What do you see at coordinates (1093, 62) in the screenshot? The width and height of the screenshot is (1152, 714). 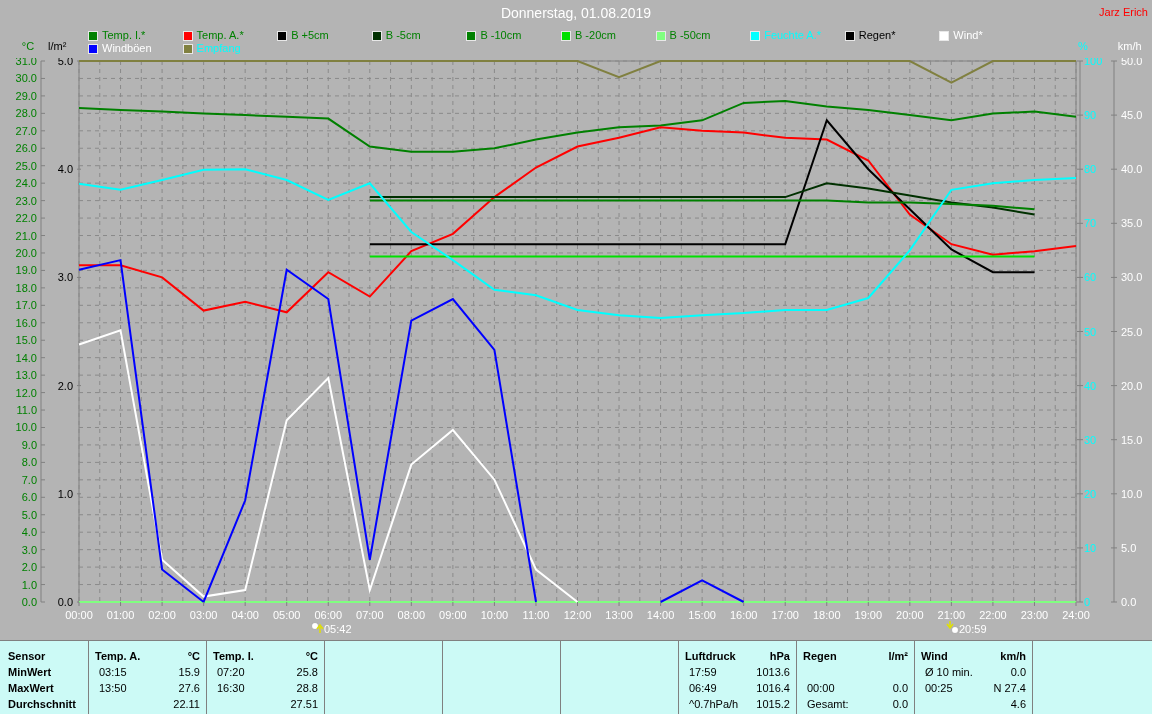 I see `axis-tick-label: 100` at bounding box center [1093, 62].